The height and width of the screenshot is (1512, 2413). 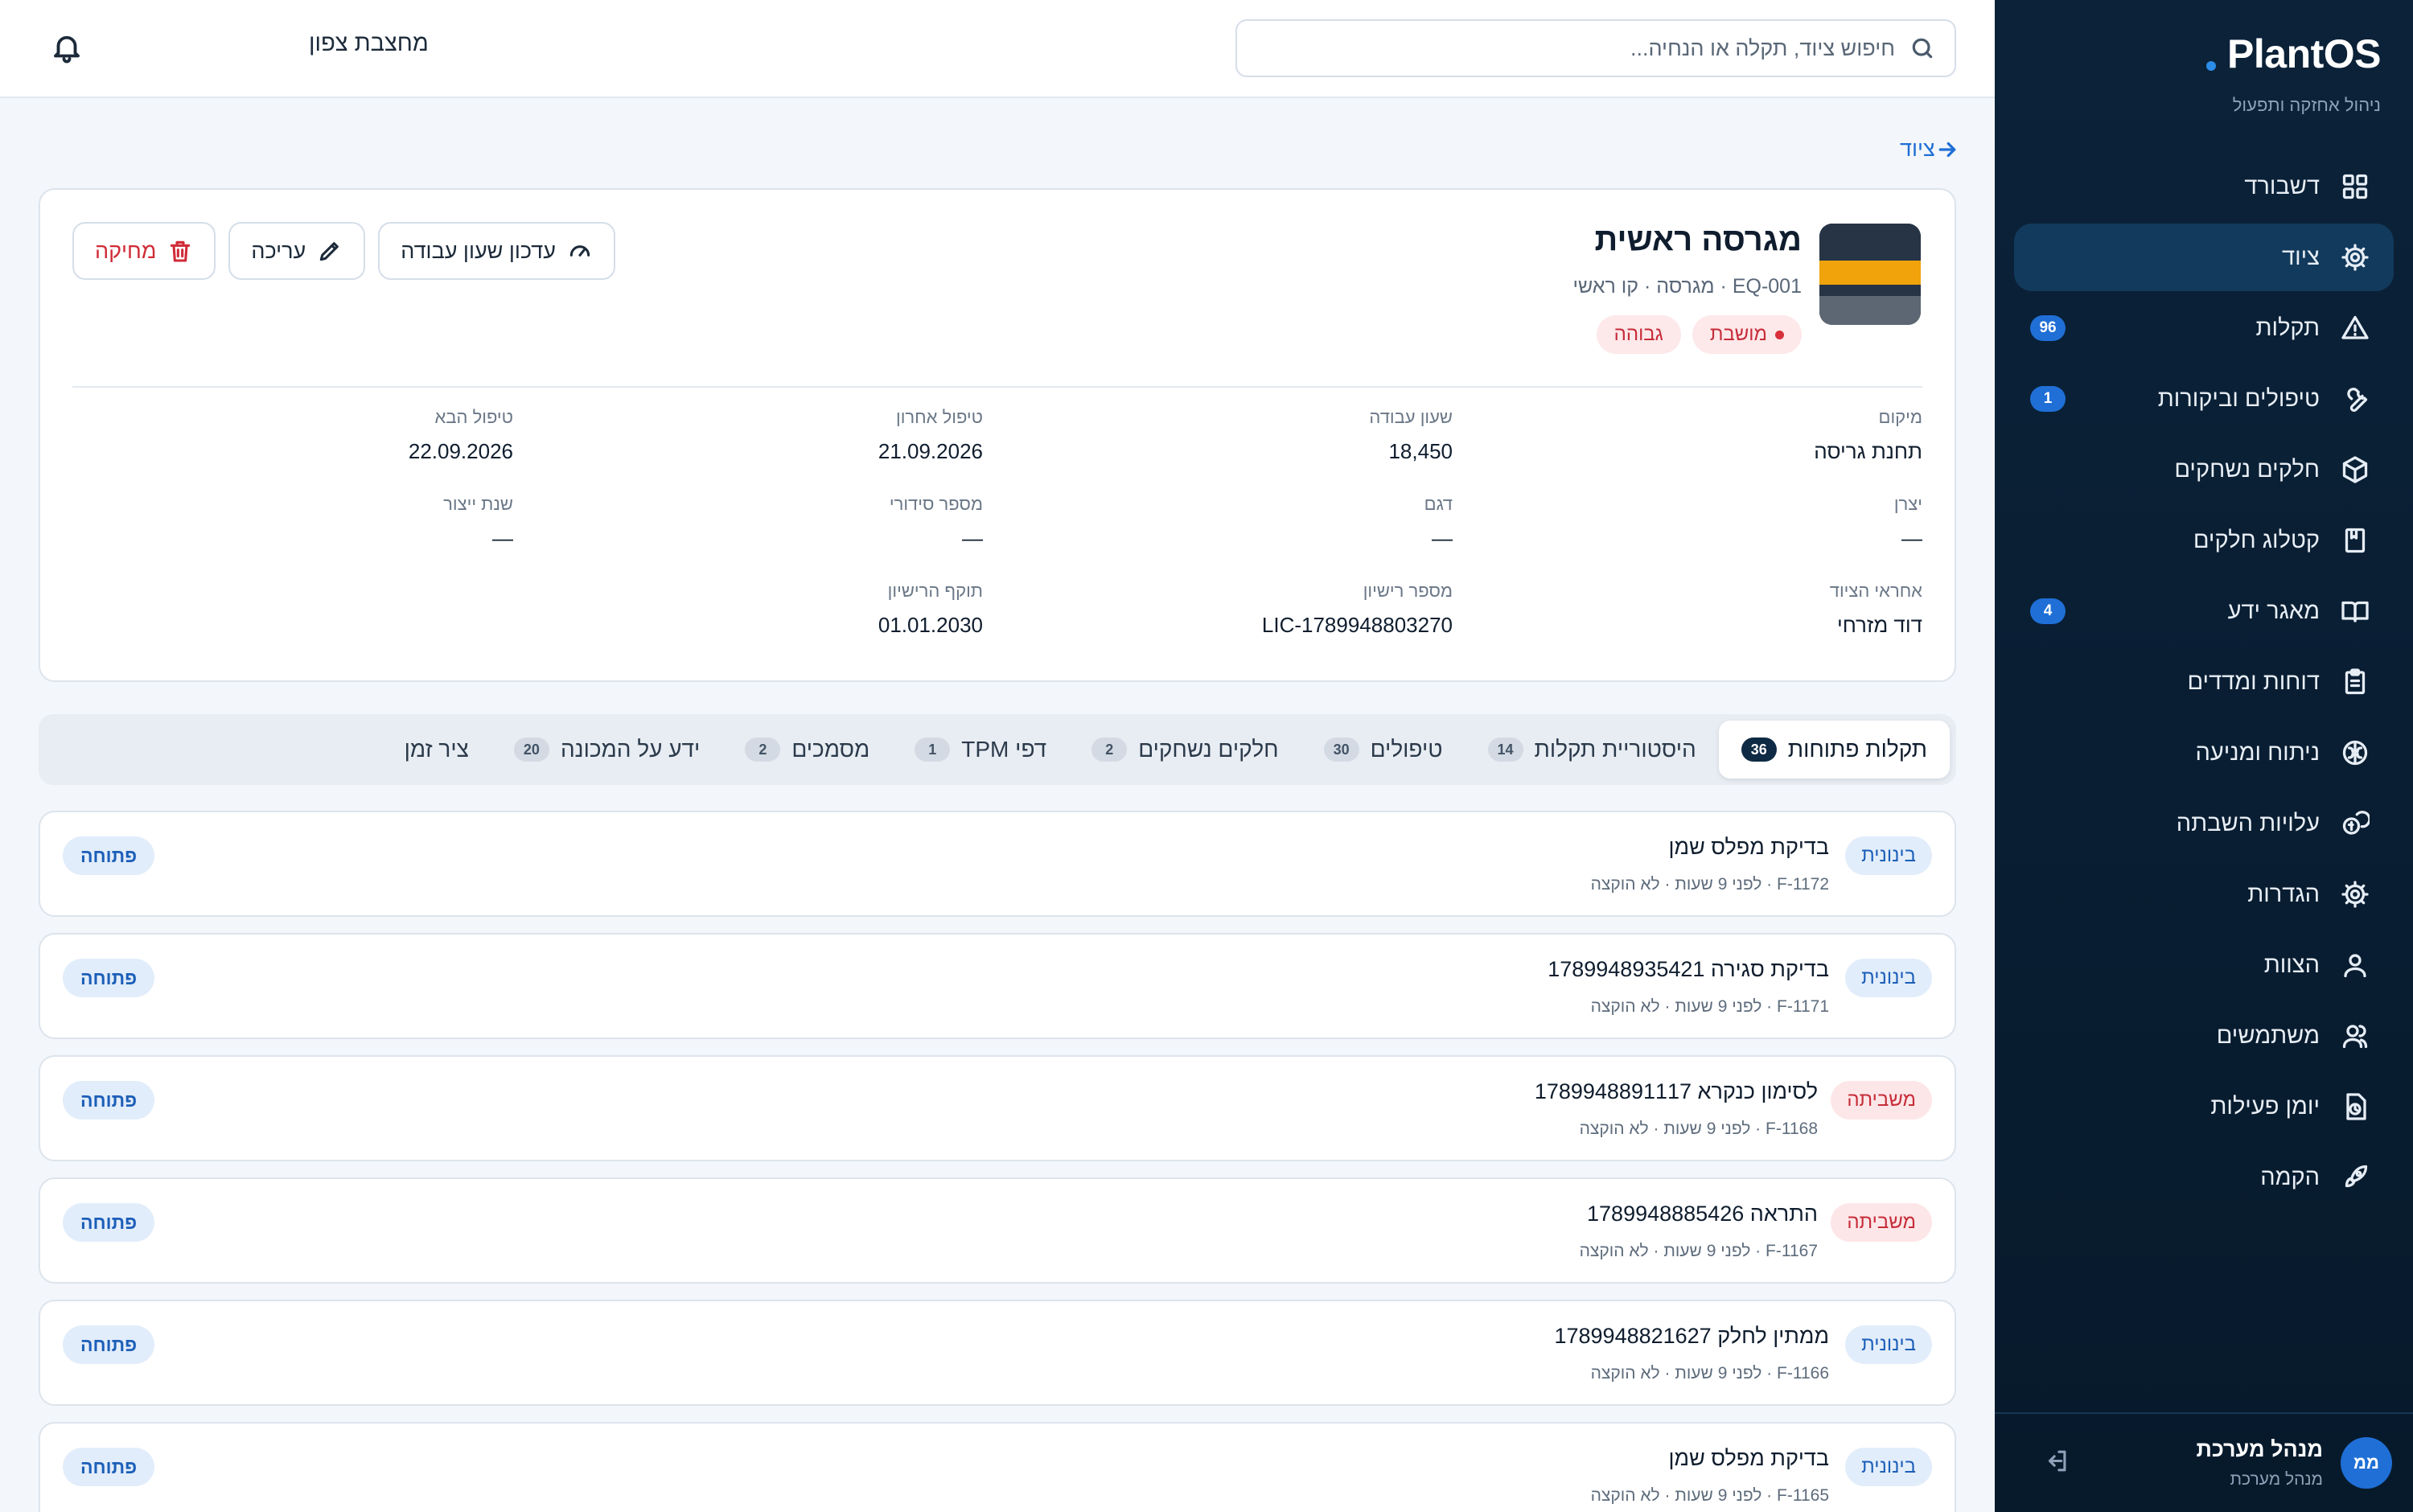 I want to click on search-box, so click(x=1595, y=48).